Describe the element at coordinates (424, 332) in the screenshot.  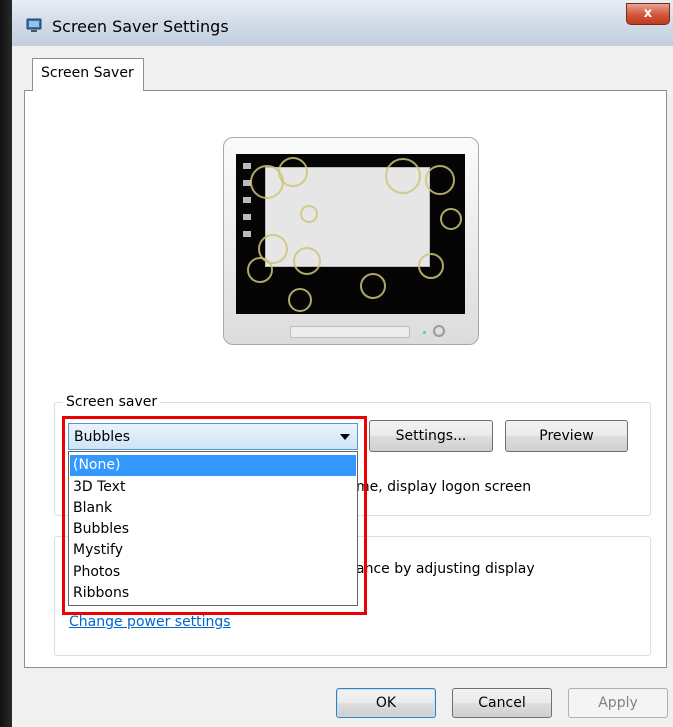
I see `monitor-led` at that location.